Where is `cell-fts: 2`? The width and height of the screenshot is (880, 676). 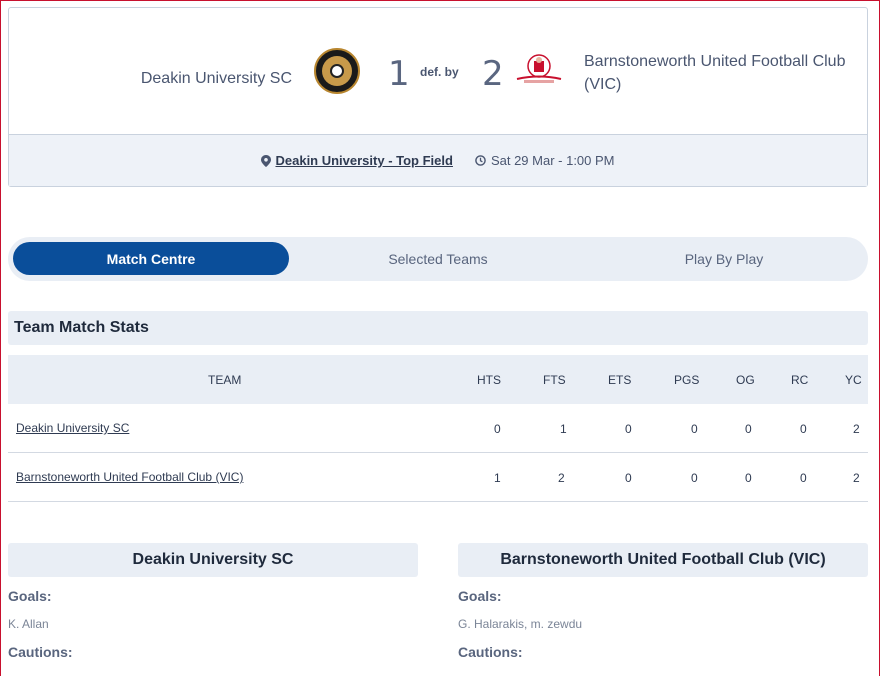
cell-fts: 2 is located at coordinates (561, 478).